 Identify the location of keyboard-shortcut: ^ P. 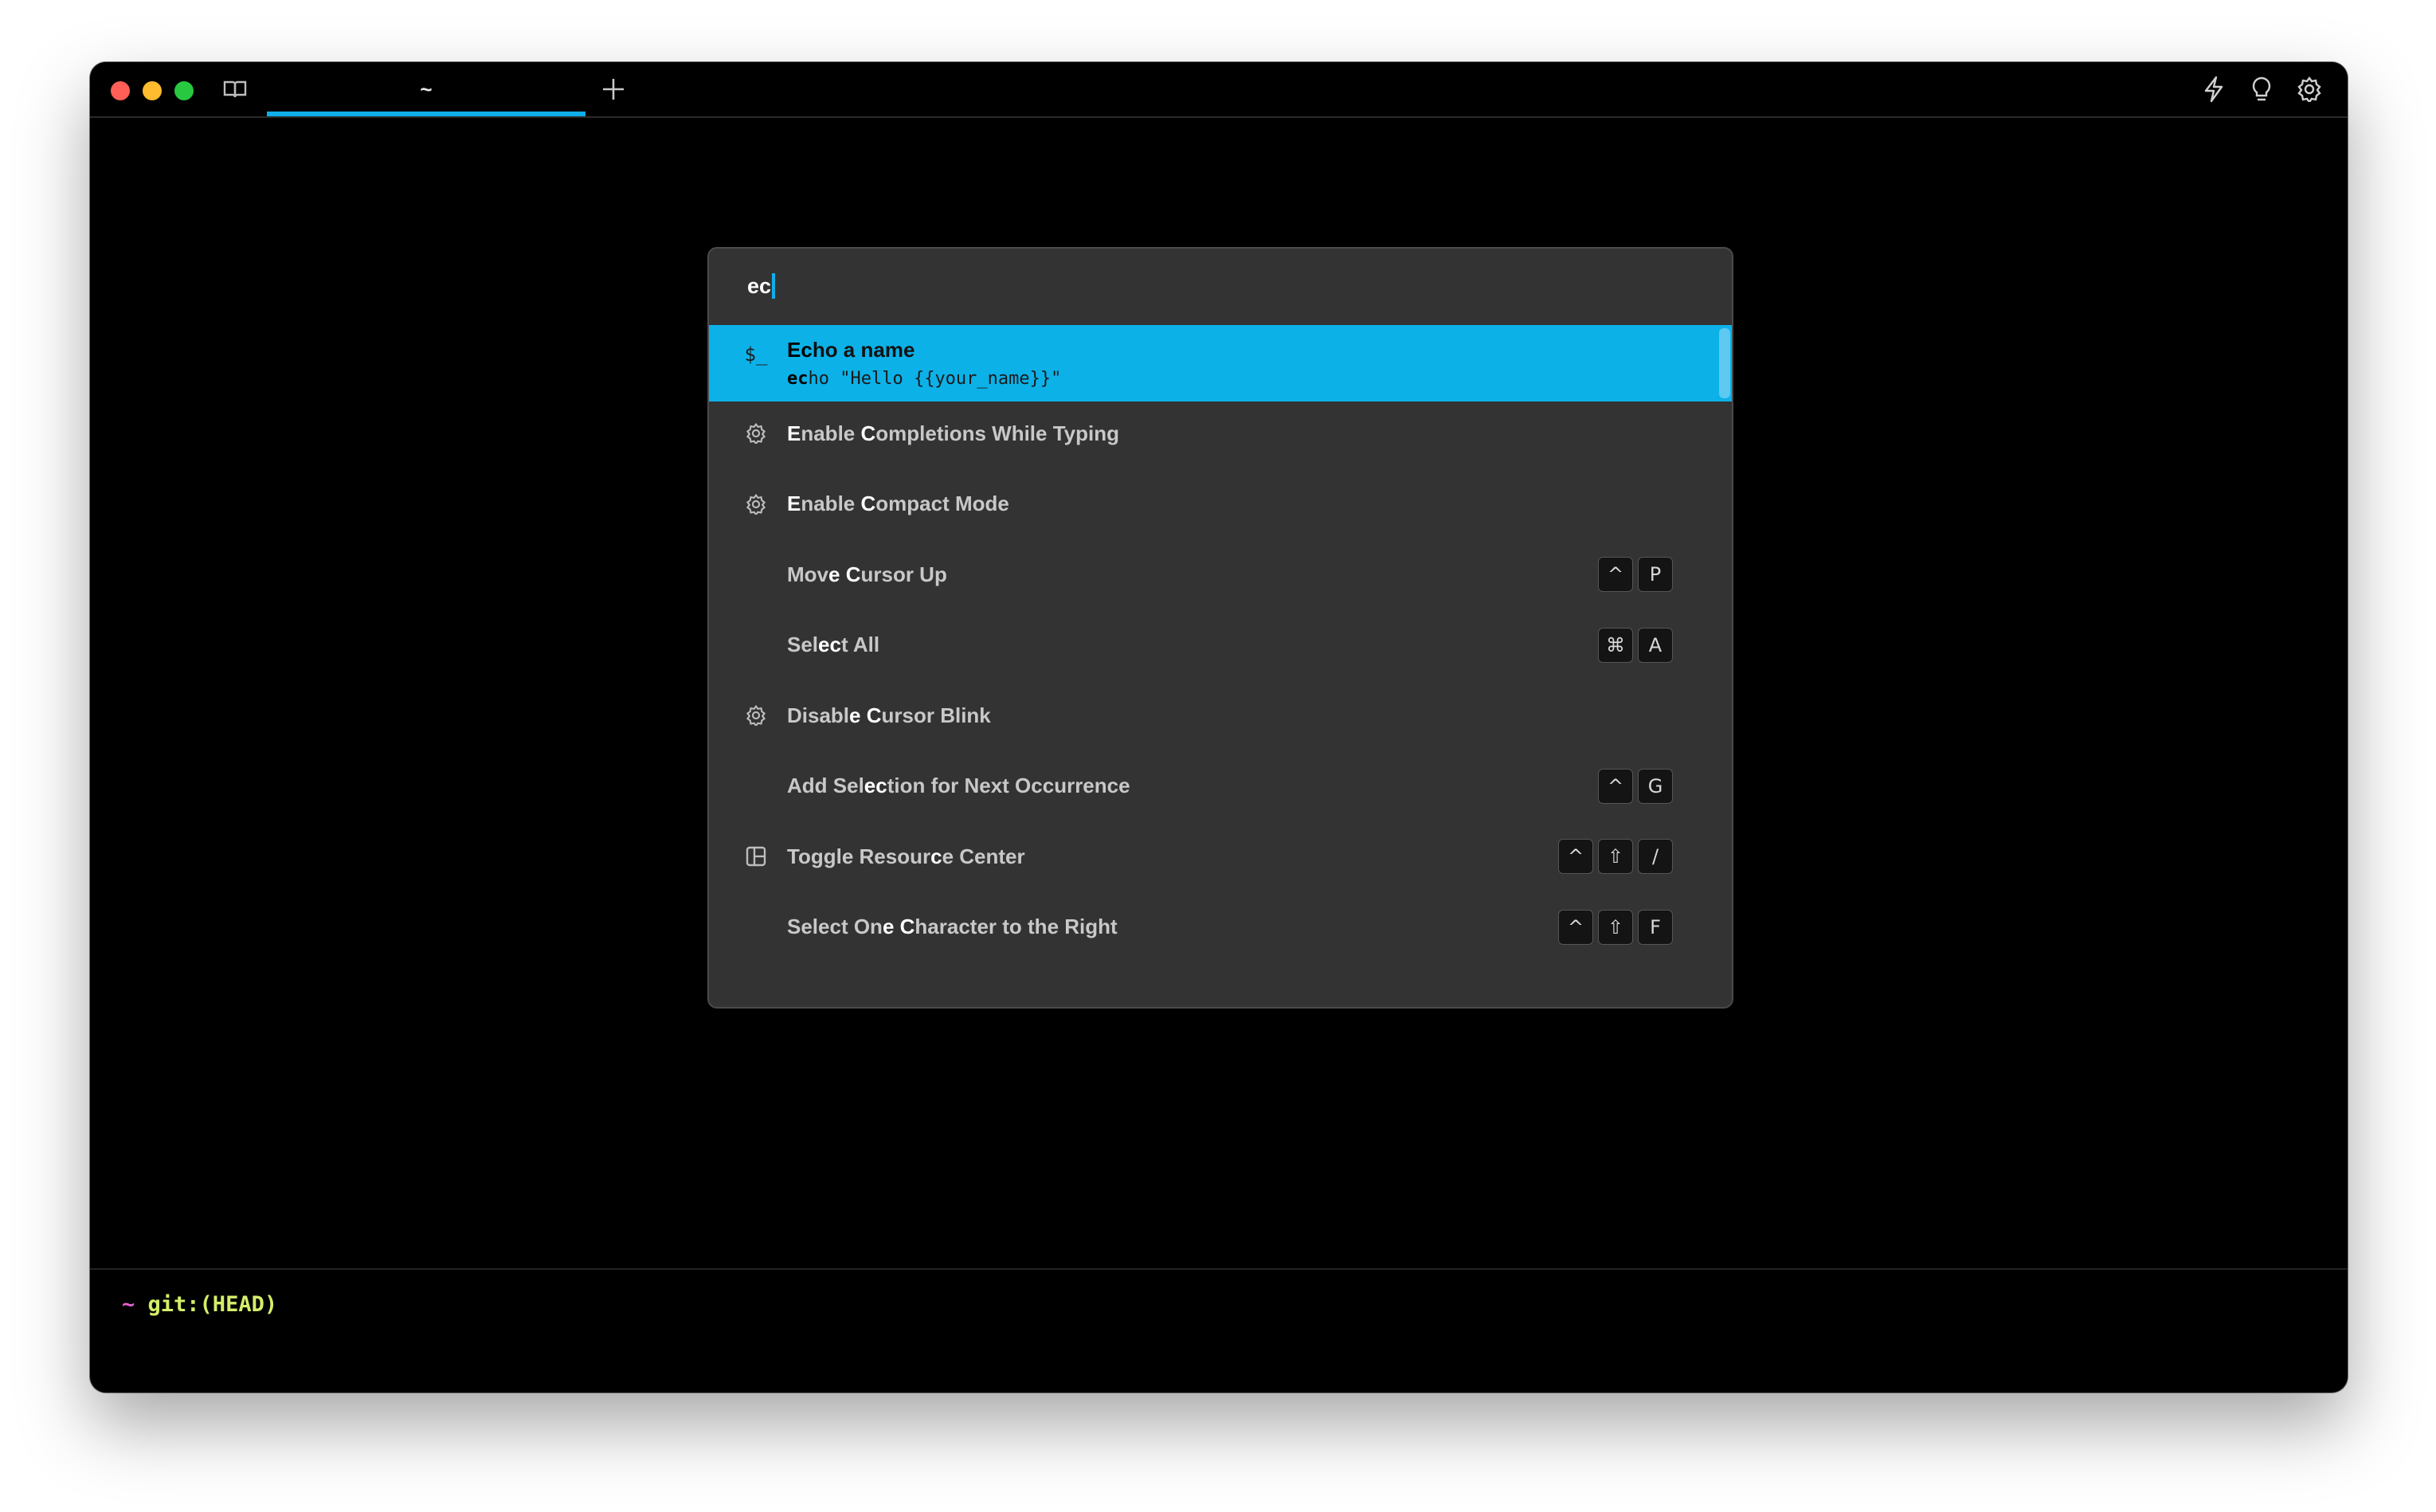
(1635, 574).